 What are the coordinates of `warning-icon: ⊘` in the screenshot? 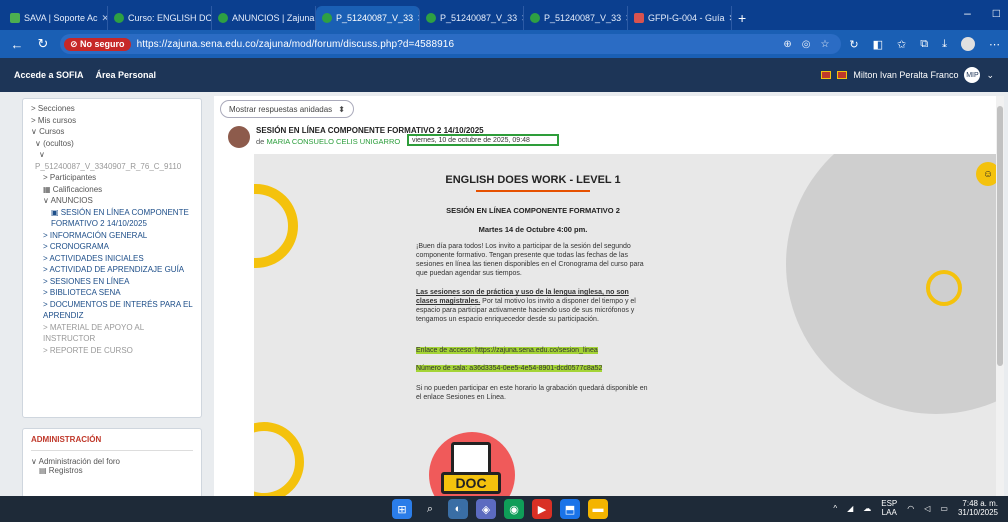 It's located at (75, 43).